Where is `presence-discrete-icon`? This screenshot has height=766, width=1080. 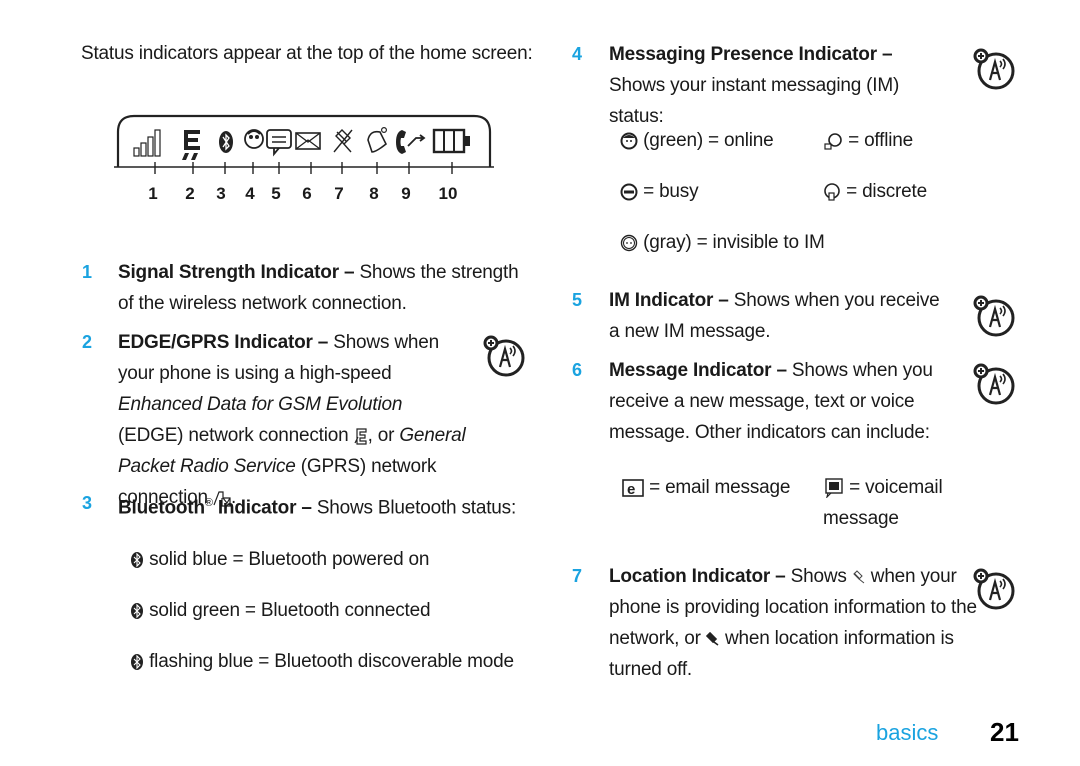
presence-discrete-icon is located at coordinates (832, 192).